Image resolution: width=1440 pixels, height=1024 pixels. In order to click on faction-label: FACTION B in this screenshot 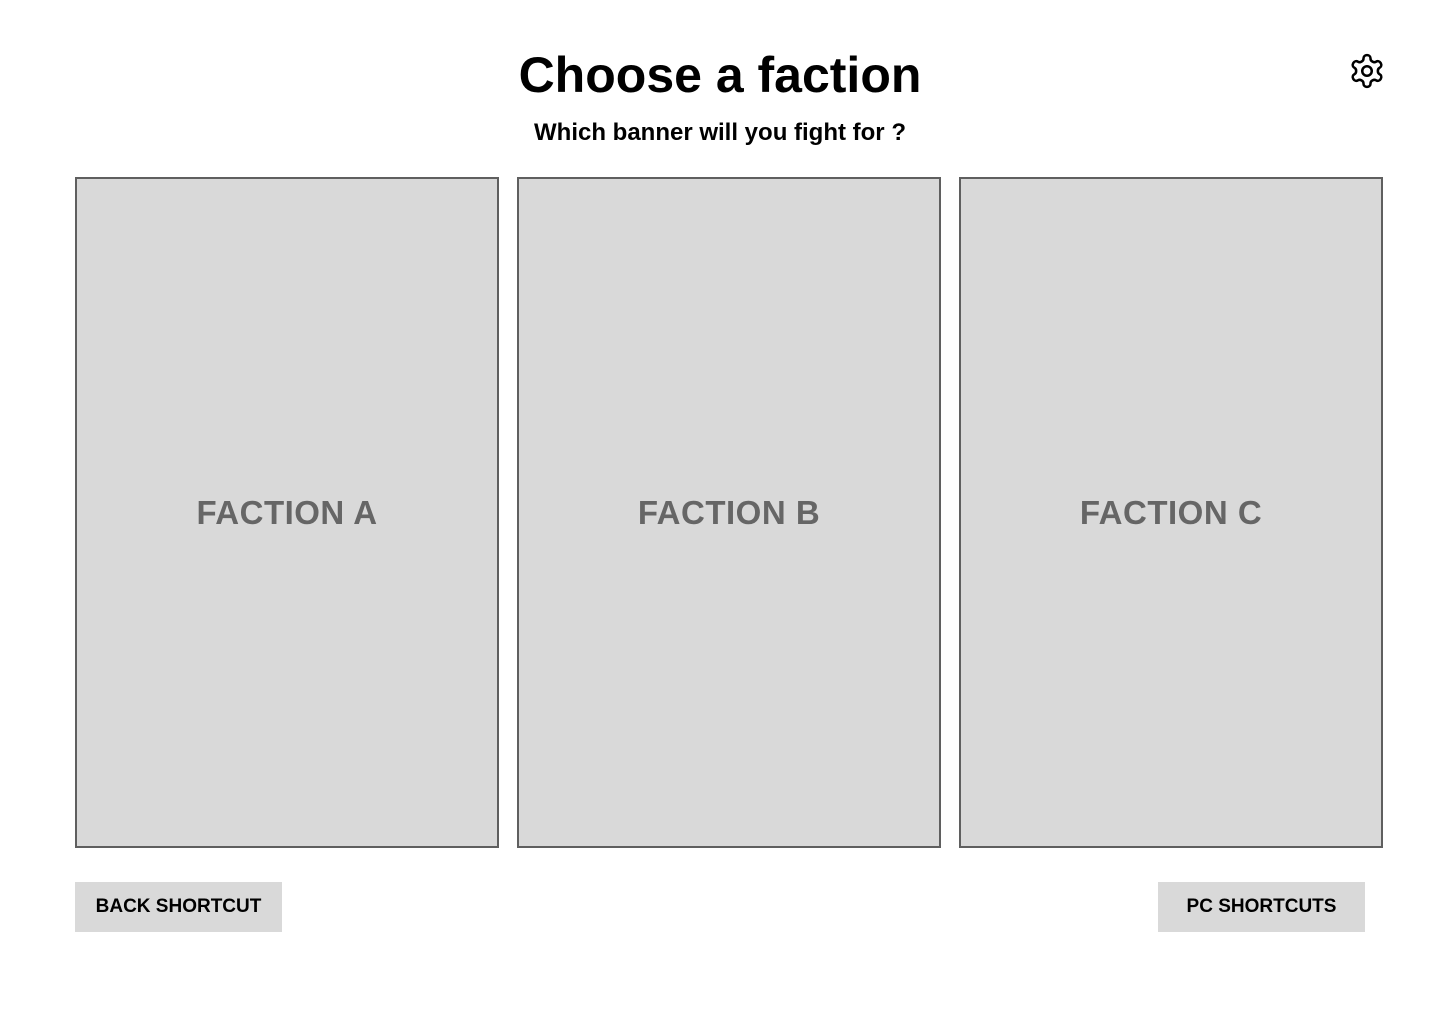, I will do `click(729, 512)`.